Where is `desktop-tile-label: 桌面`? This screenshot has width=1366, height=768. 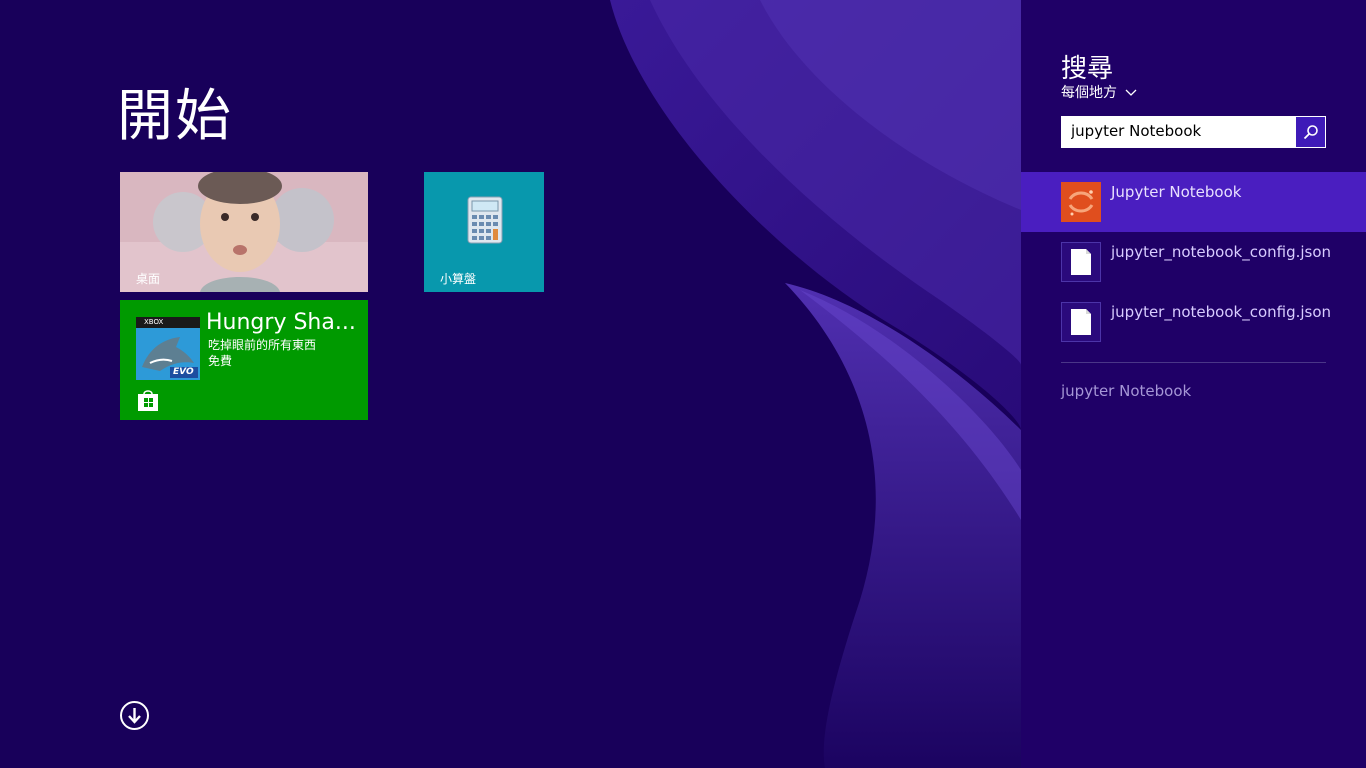 desktop-tile-label: 桌面 is located at coordinates (148, 279).